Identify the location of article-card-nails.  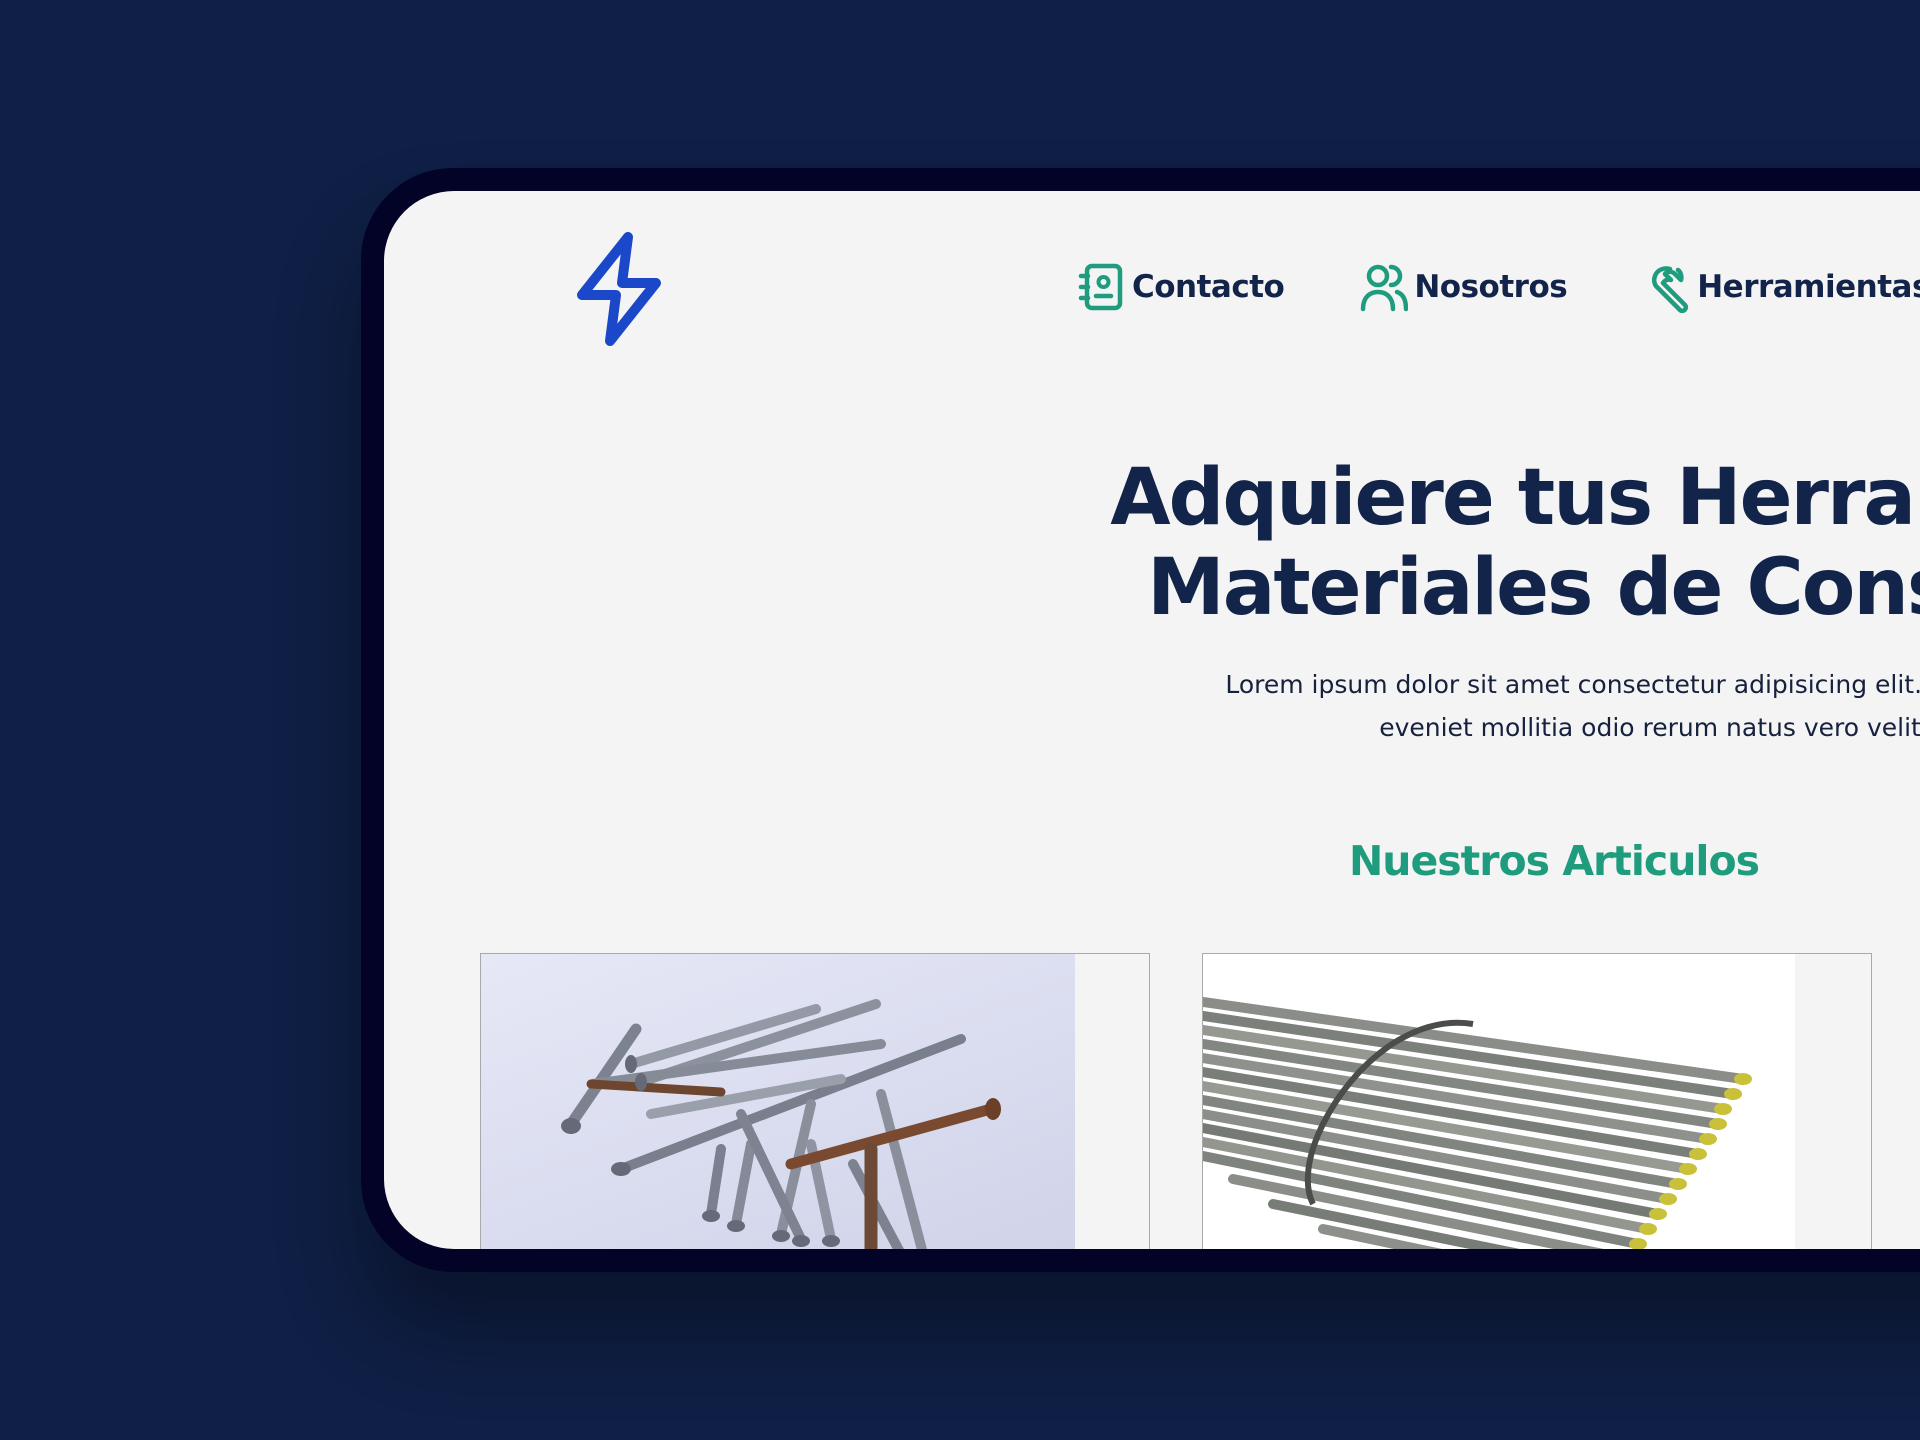
(815, 1101).